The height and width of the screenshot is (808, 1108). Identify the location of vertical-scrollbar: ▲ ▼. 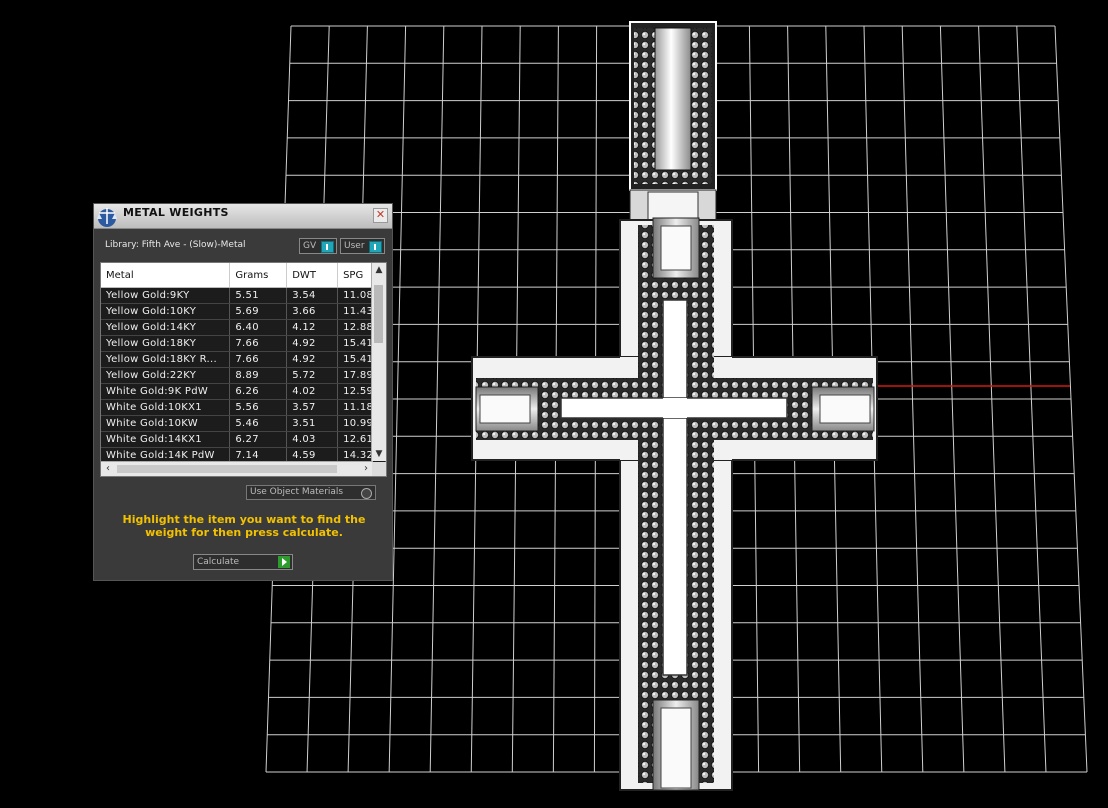
(378, 362).